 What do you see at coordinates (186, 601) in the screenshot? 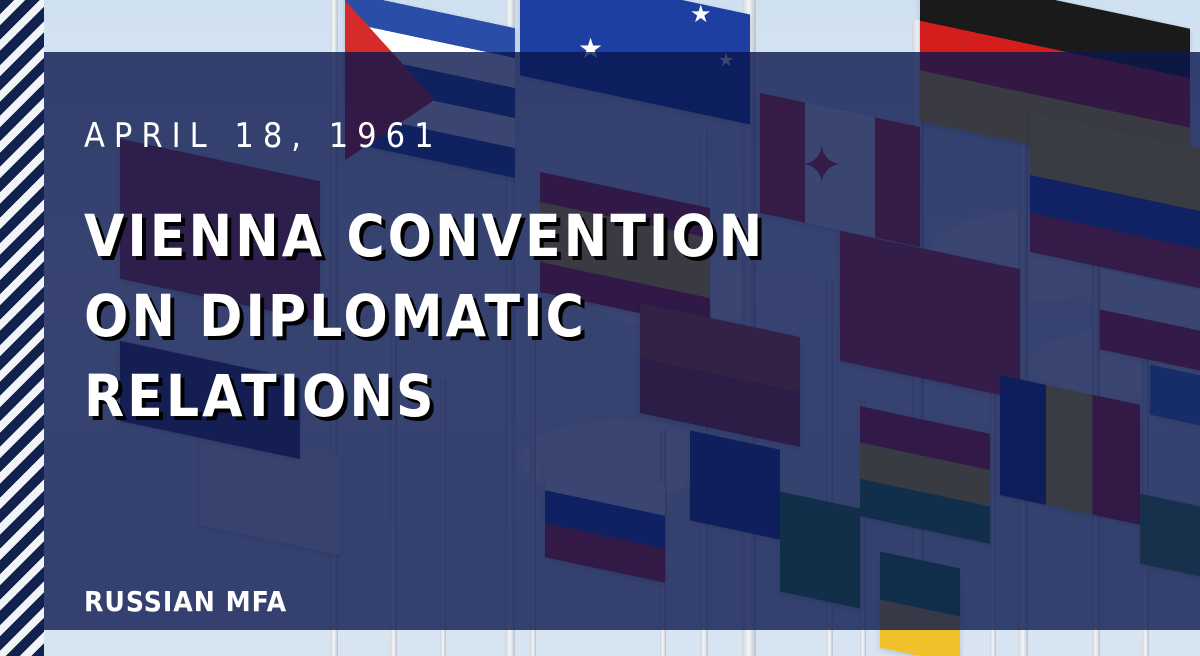
I see `source-label: RUSSIAN MFA` at bounding box center [186, 601].